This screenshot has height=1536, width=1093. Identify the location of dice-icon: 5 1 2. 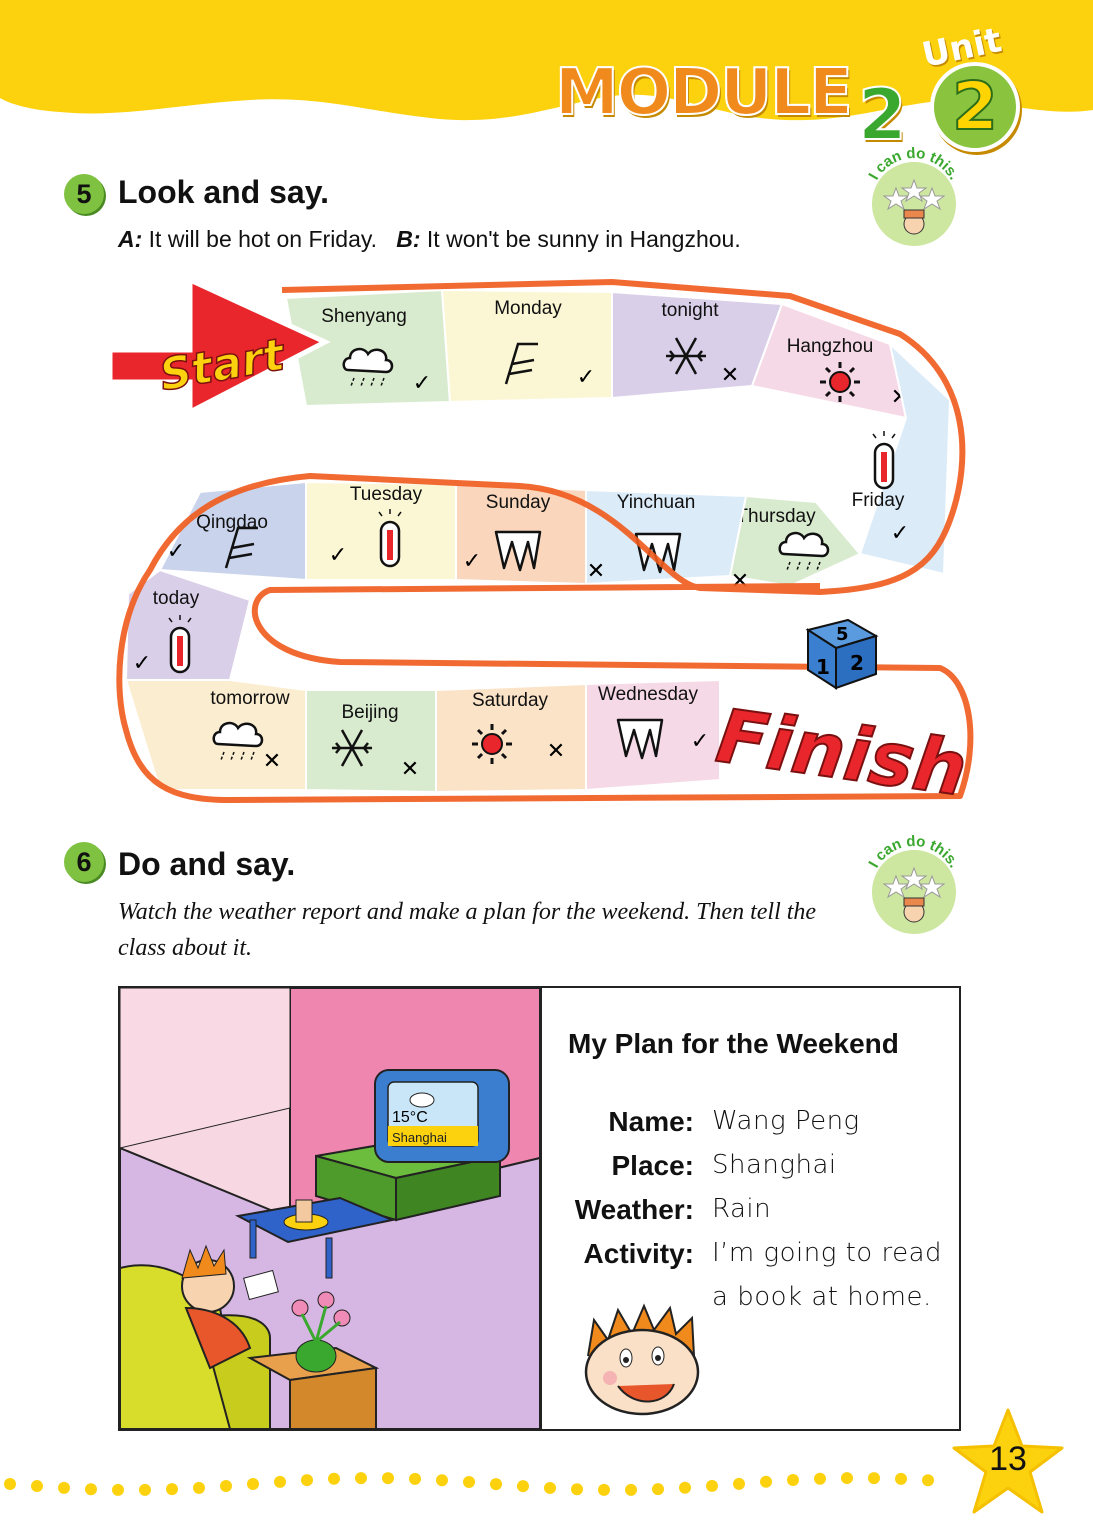
(842, 654).